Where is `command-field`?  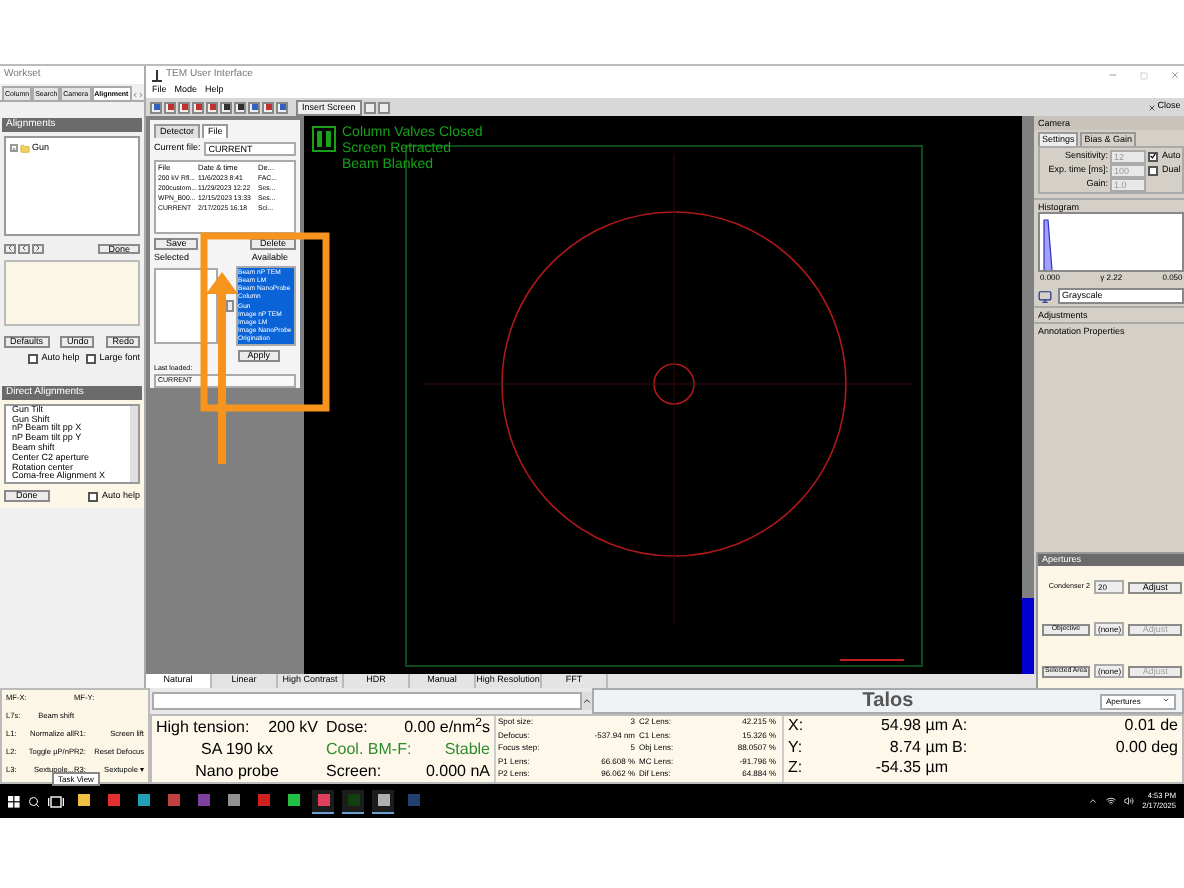 command-field is located at coordinates (367, 701).